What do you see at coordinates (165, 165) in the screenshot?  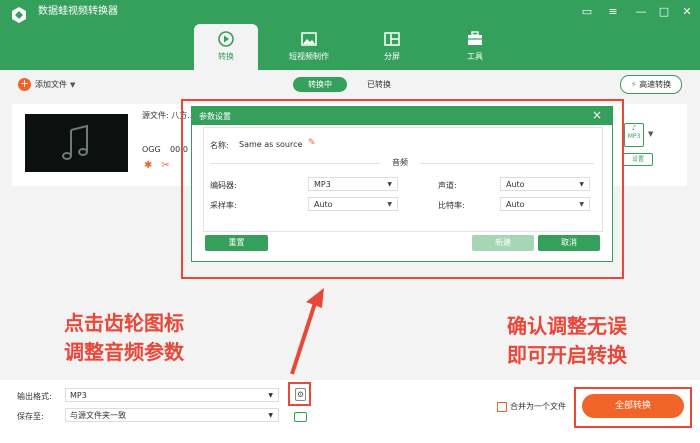 I see `scissors-icon: ✂` at bounding box center [165, 165].